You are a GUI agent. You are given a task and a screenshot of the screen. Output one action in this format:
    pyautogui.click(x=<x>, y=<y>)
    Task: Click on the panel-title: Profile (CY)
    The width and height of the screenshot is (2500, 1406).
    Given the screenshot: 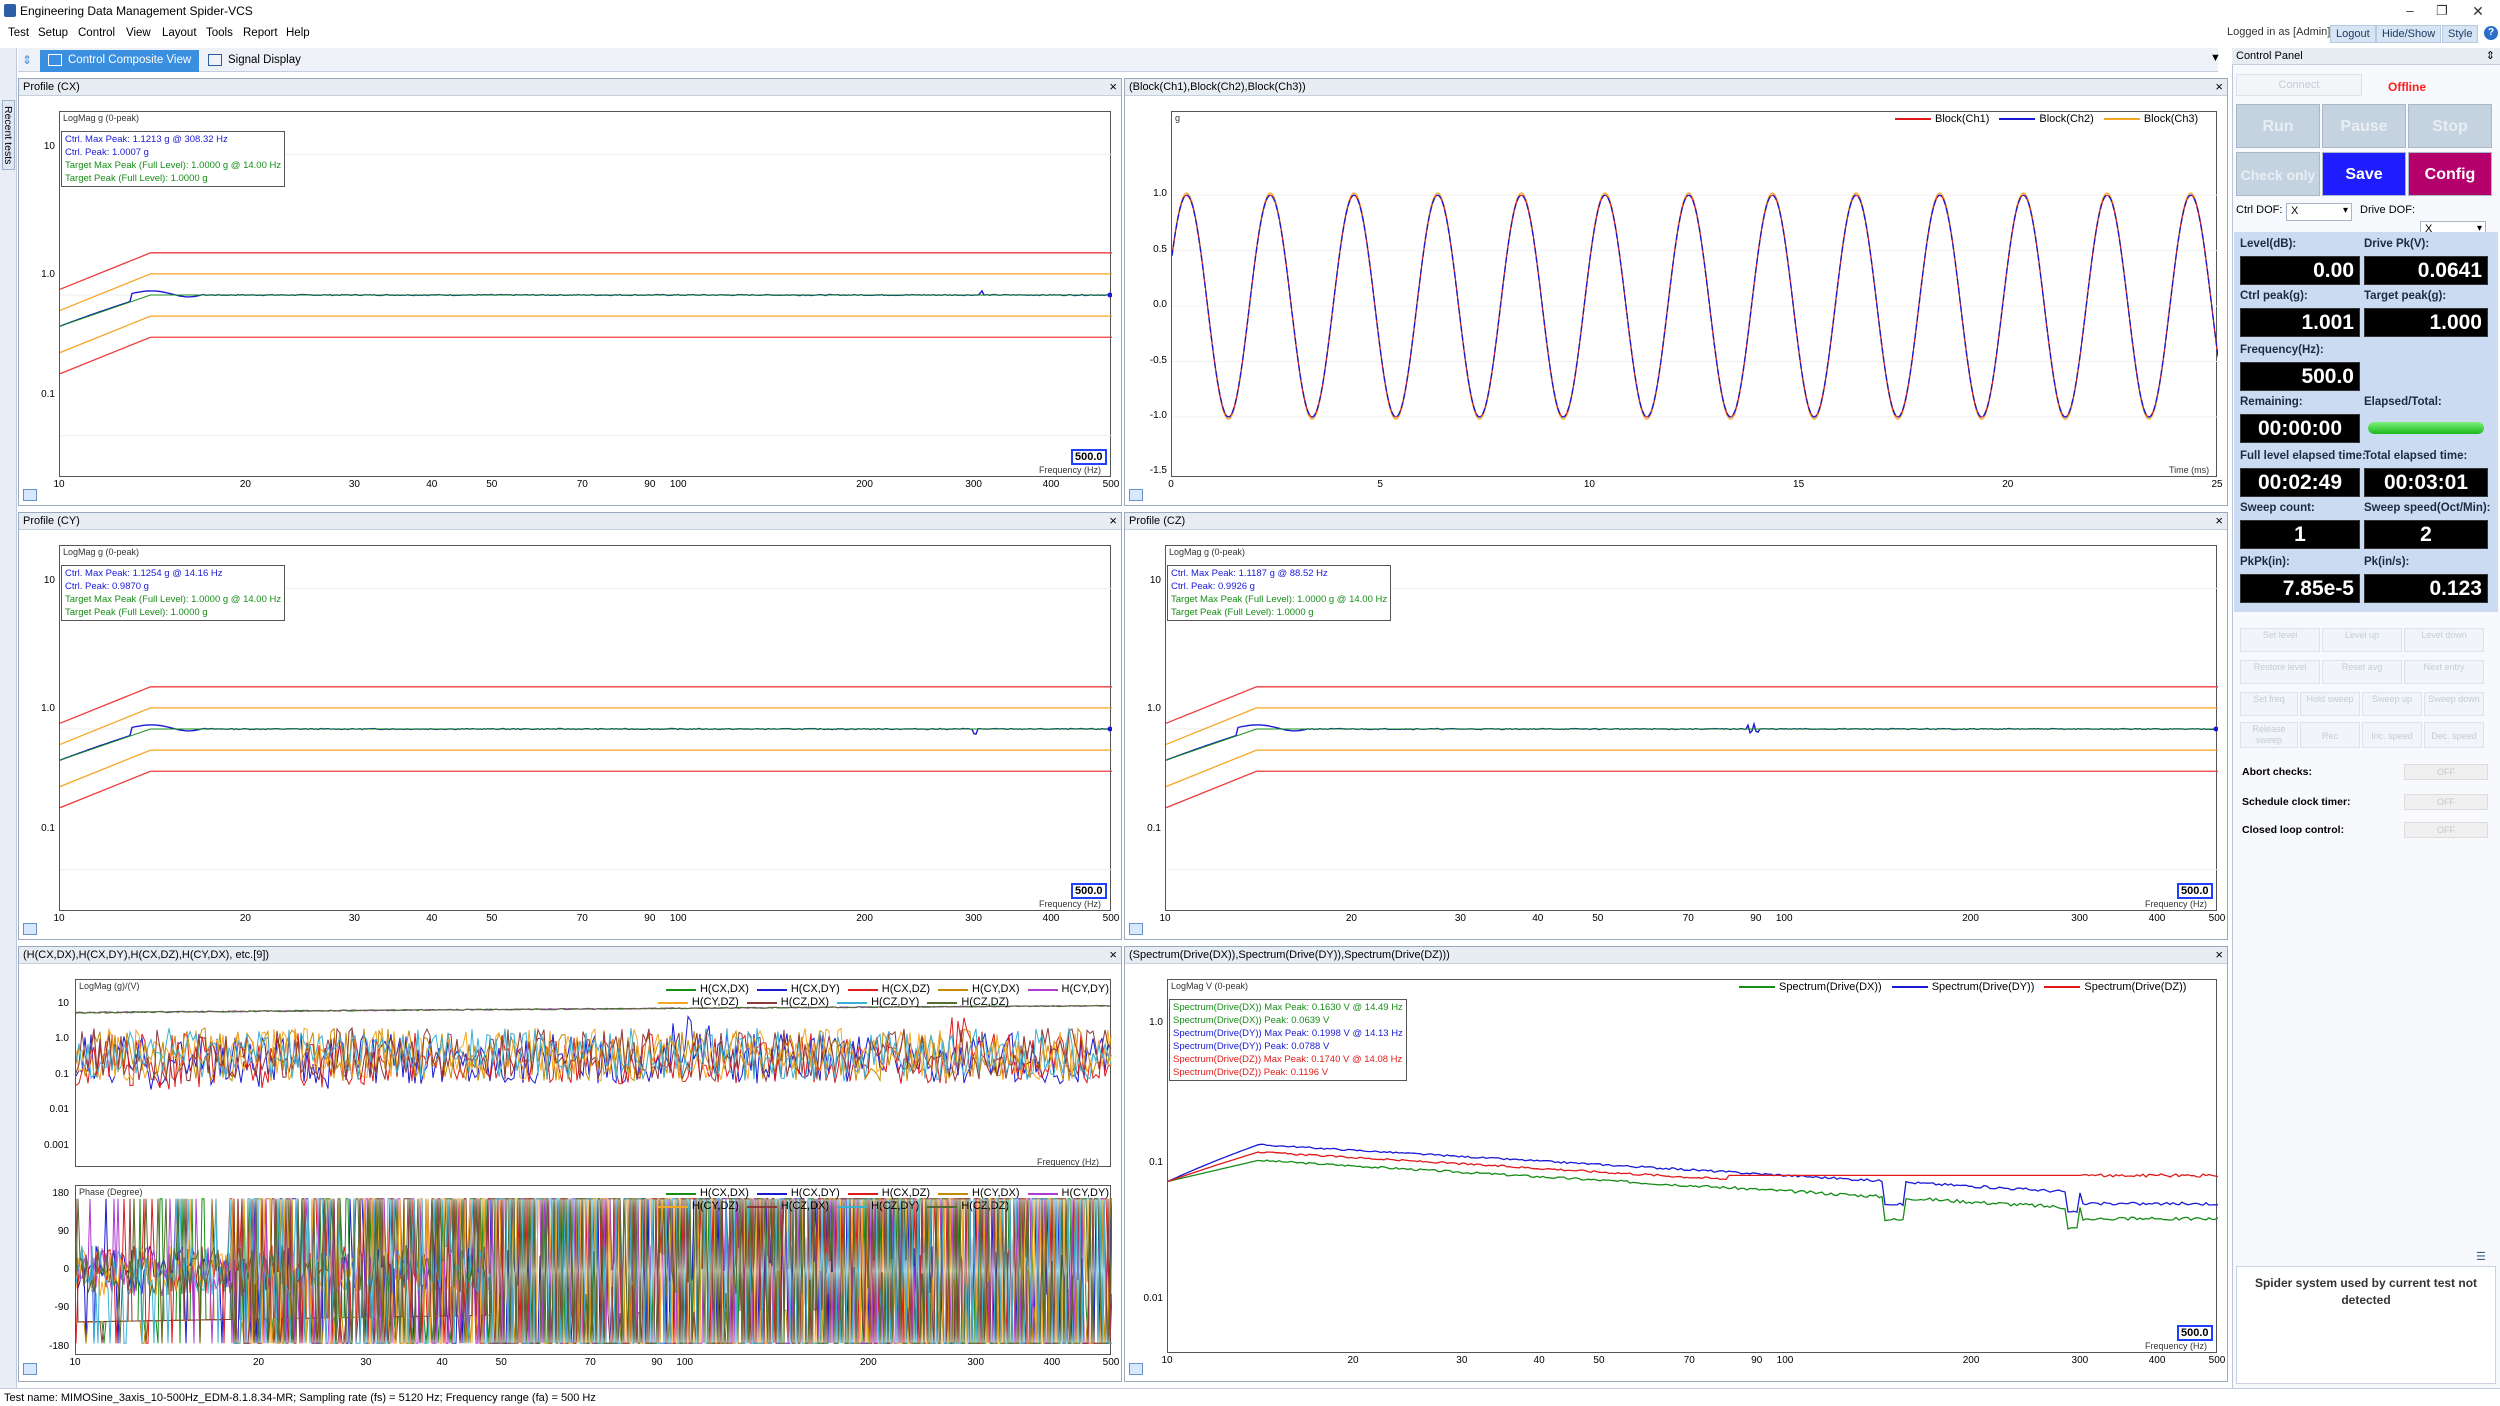 What is the action you would take?
    pyautogui.click(x=51, y=521)
    